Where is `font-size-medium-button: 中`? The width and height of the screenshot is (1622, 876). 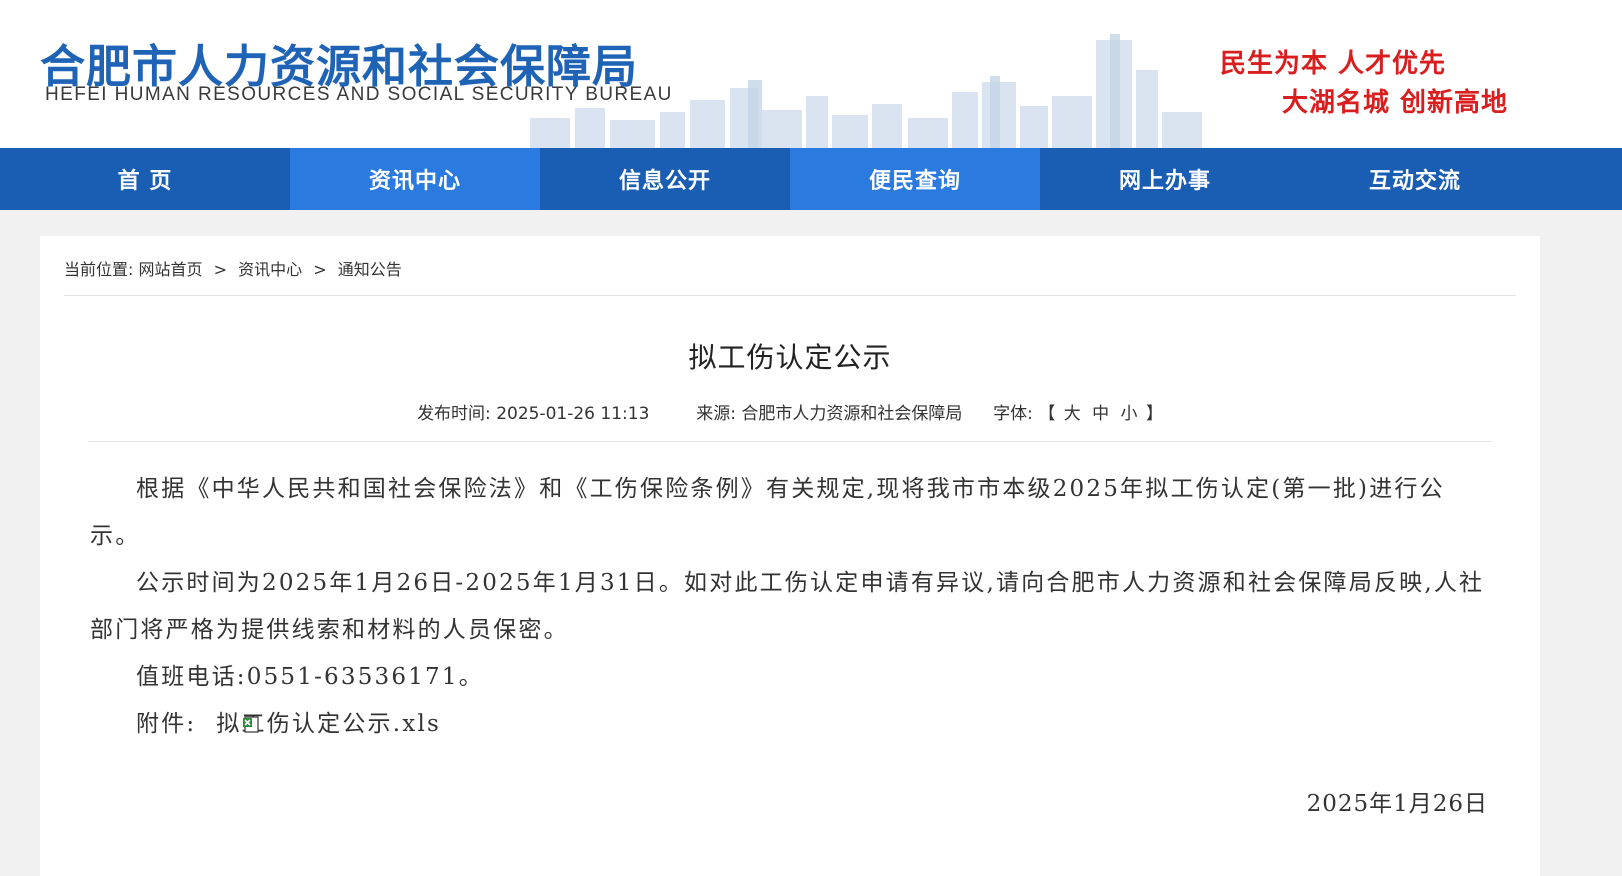
font-size-medium-button: 中 is located at coordinates (1100, 414).